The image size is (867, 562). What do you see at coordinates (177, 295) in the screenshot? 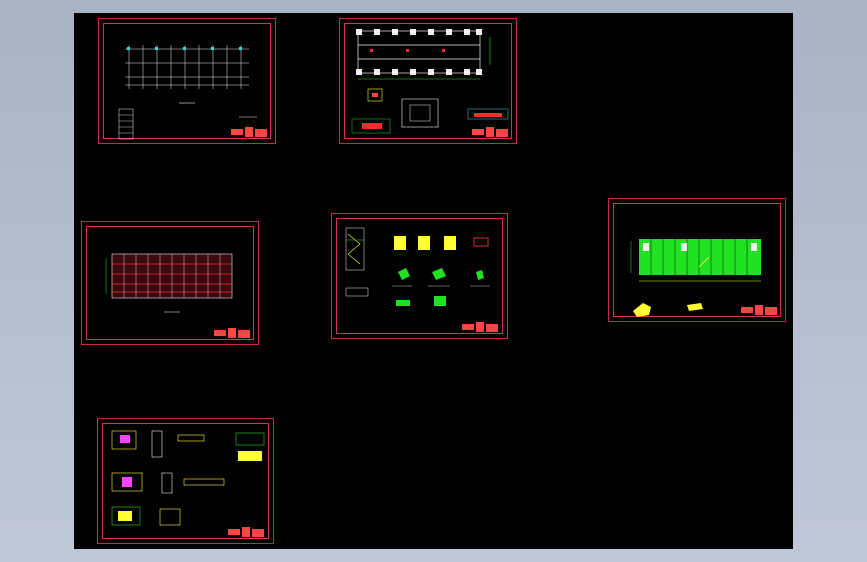
I see `sheet-3-floor-plan-drawing` at bounding box center [177, 295].